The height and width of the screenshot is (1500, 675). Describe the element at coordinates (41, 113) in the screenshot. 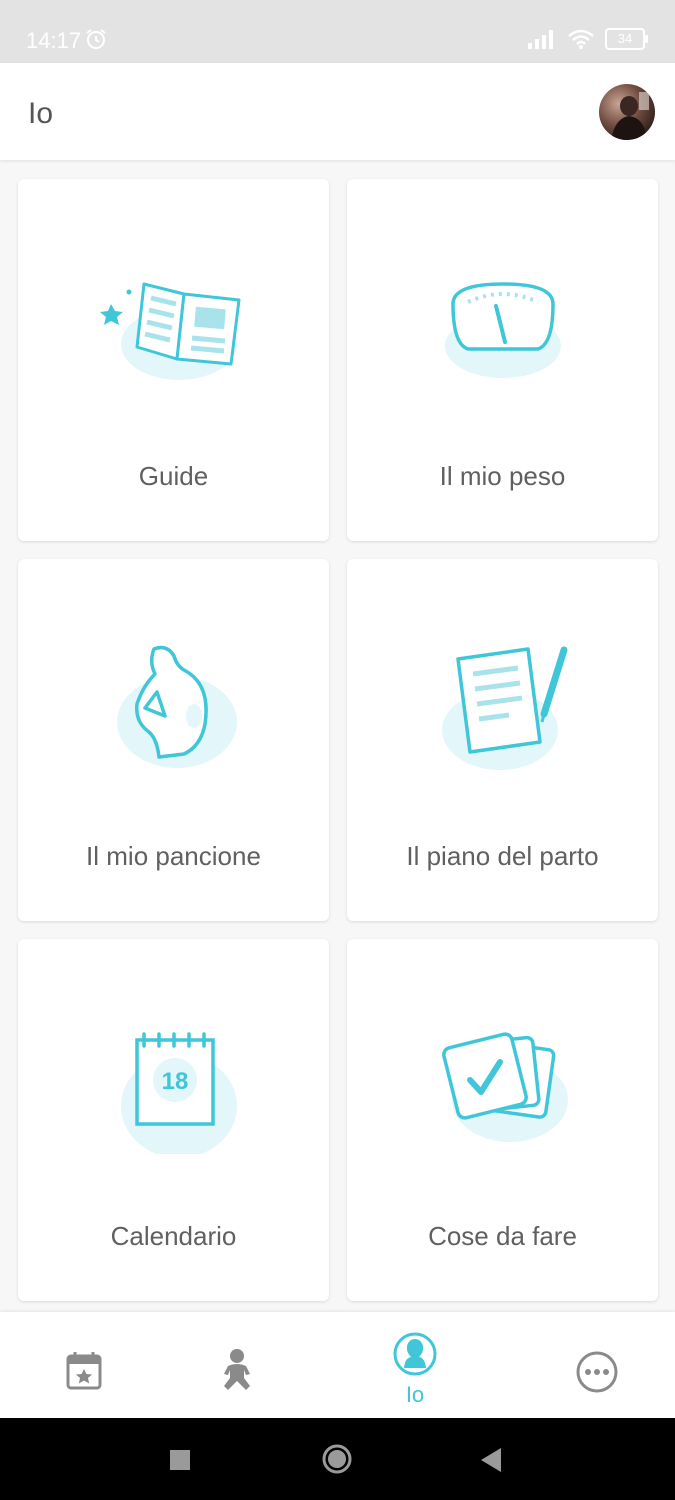

I see `page-title: Io` at that location.